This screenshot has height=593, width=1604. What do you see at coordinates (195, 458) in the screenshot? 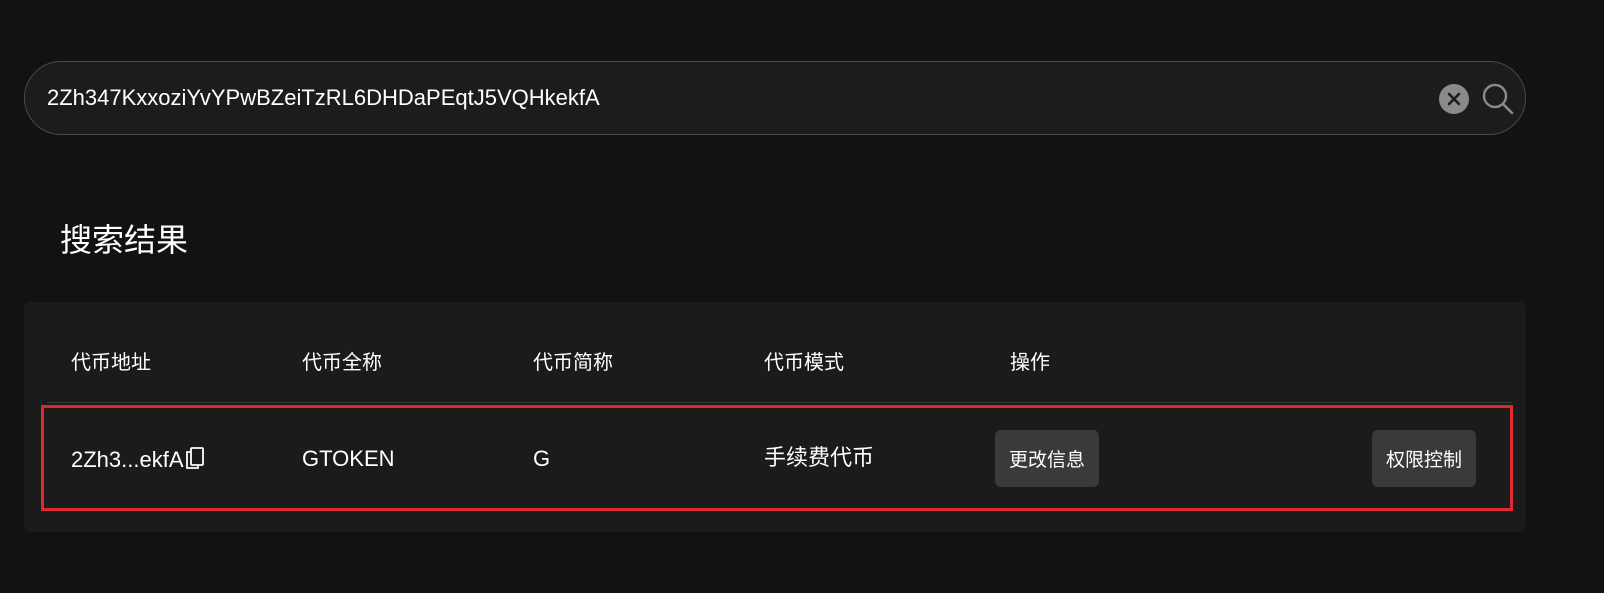
I see `copy-icon` at bounding box center [195, 458].